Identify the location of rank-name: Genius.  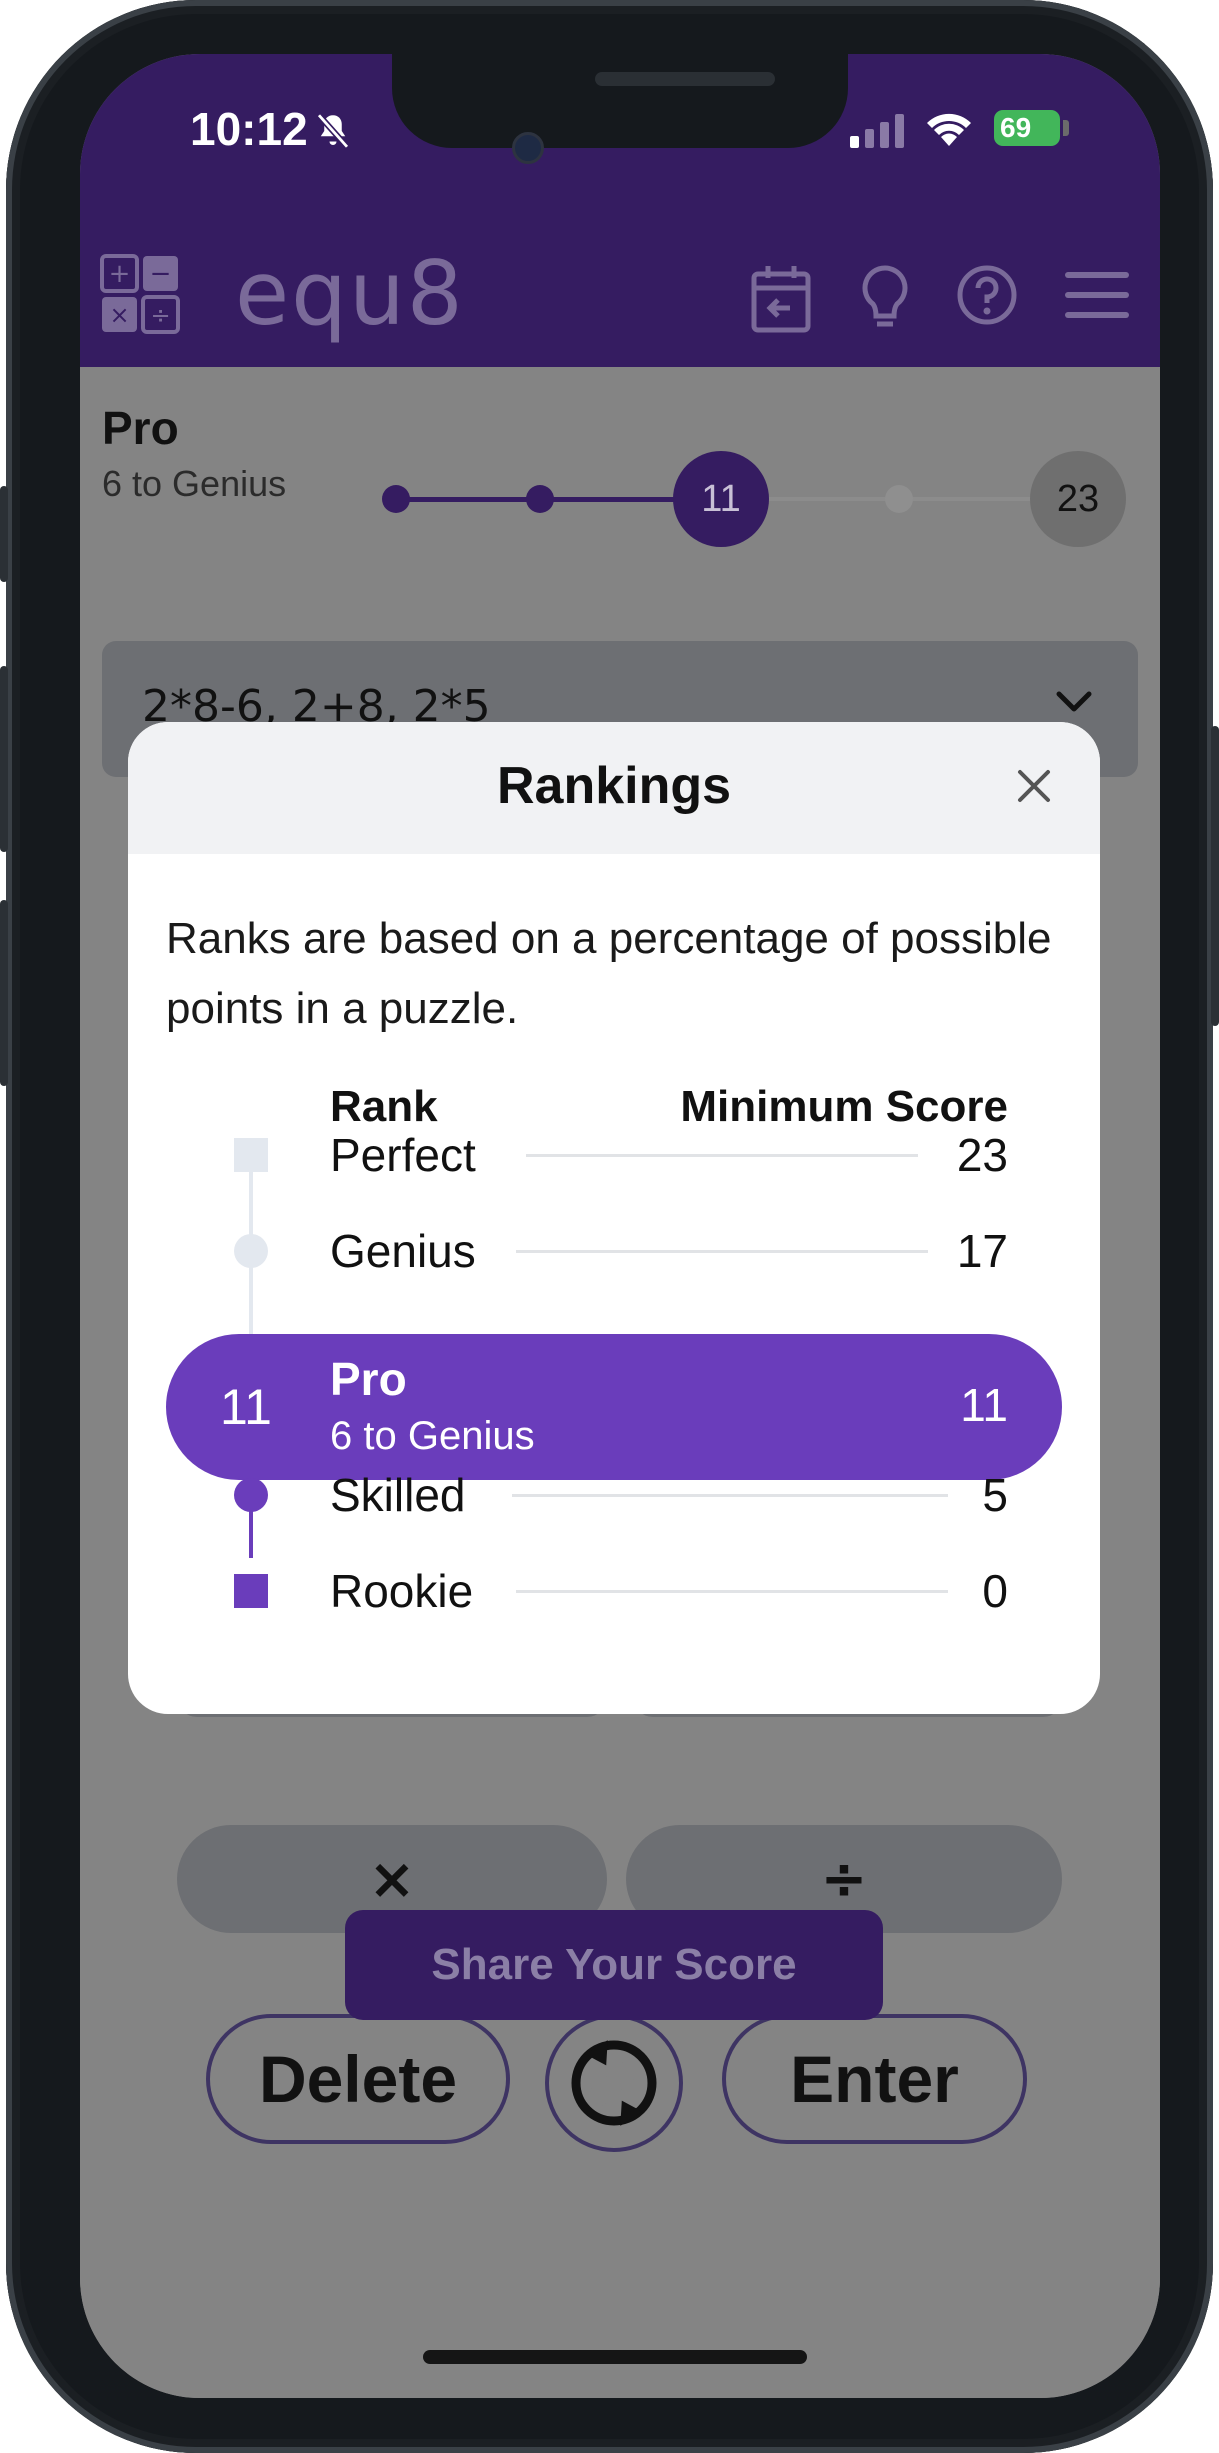
(403, 1251).